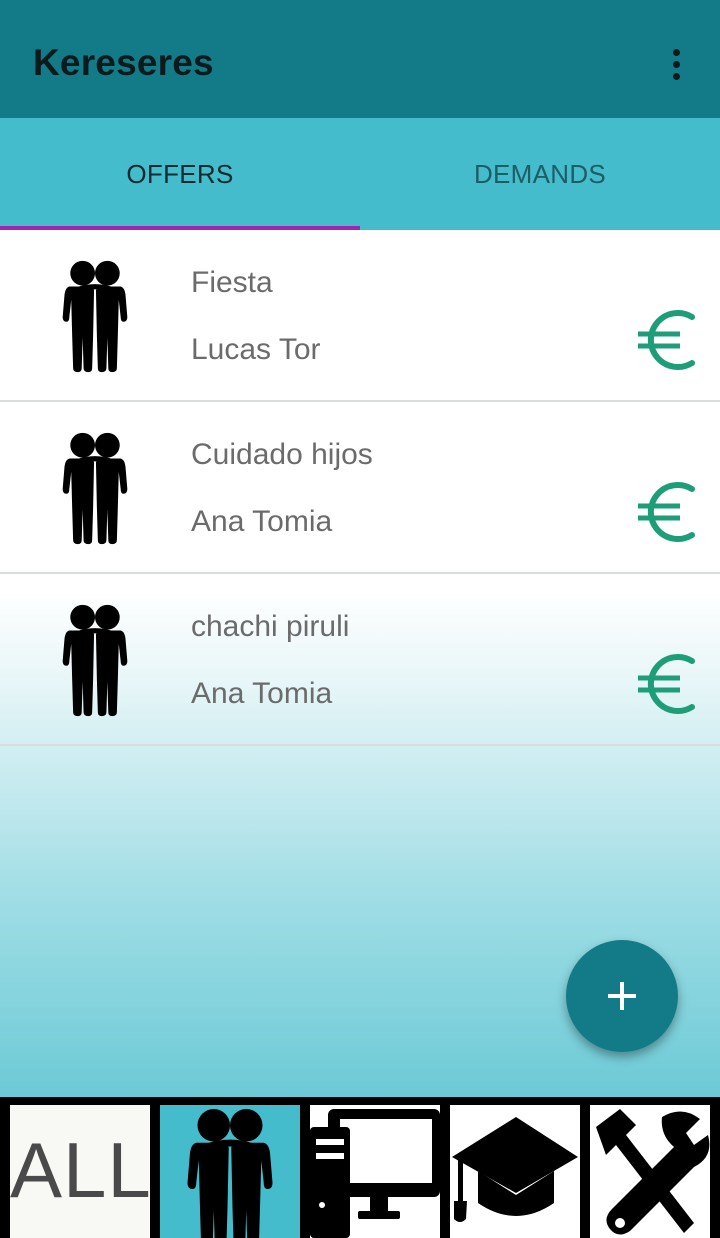 This screenshot has width=720, height=1238. I want to click on tab-offers: OFFERS, so click(180, 174).